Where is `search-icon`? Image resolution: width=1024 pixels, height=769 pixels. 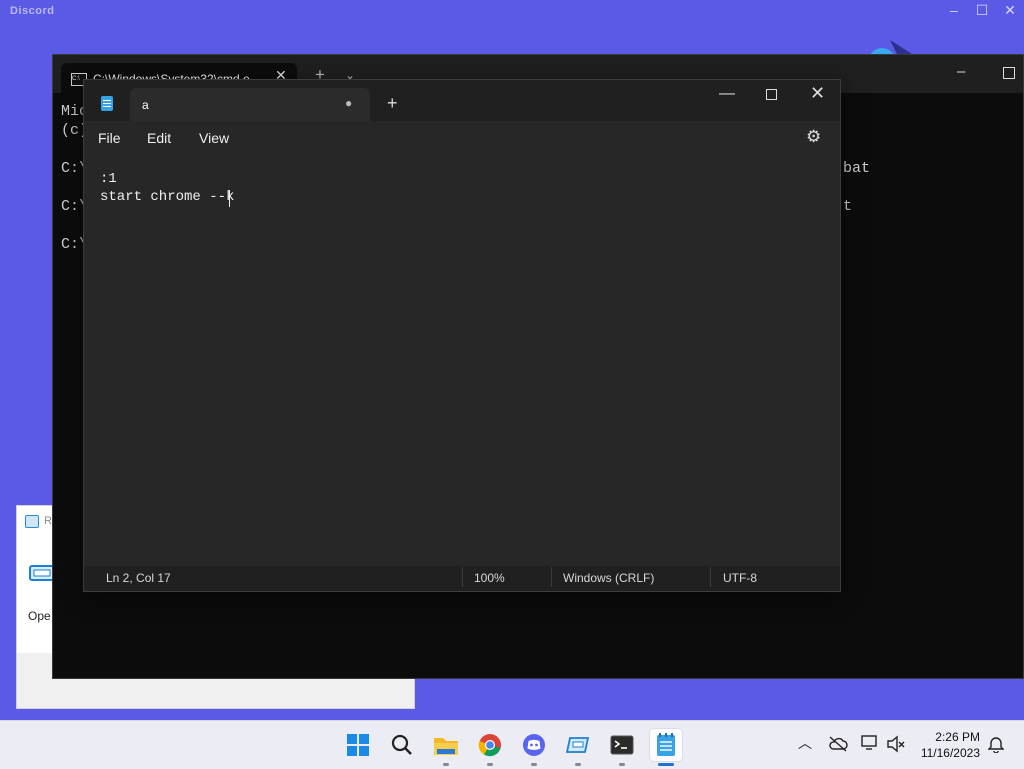 search-icon is located at coordinates (402, 745).